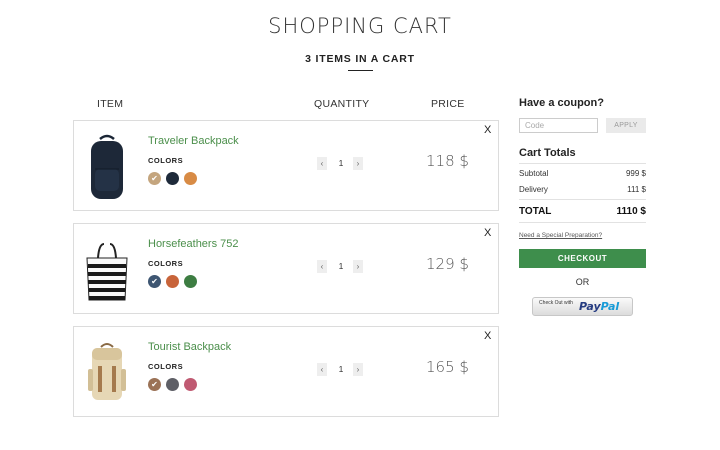  Describe the element at coordinates (193, 244) in the screenshot. I see `product-name: Horsefeathers 752` at that location.